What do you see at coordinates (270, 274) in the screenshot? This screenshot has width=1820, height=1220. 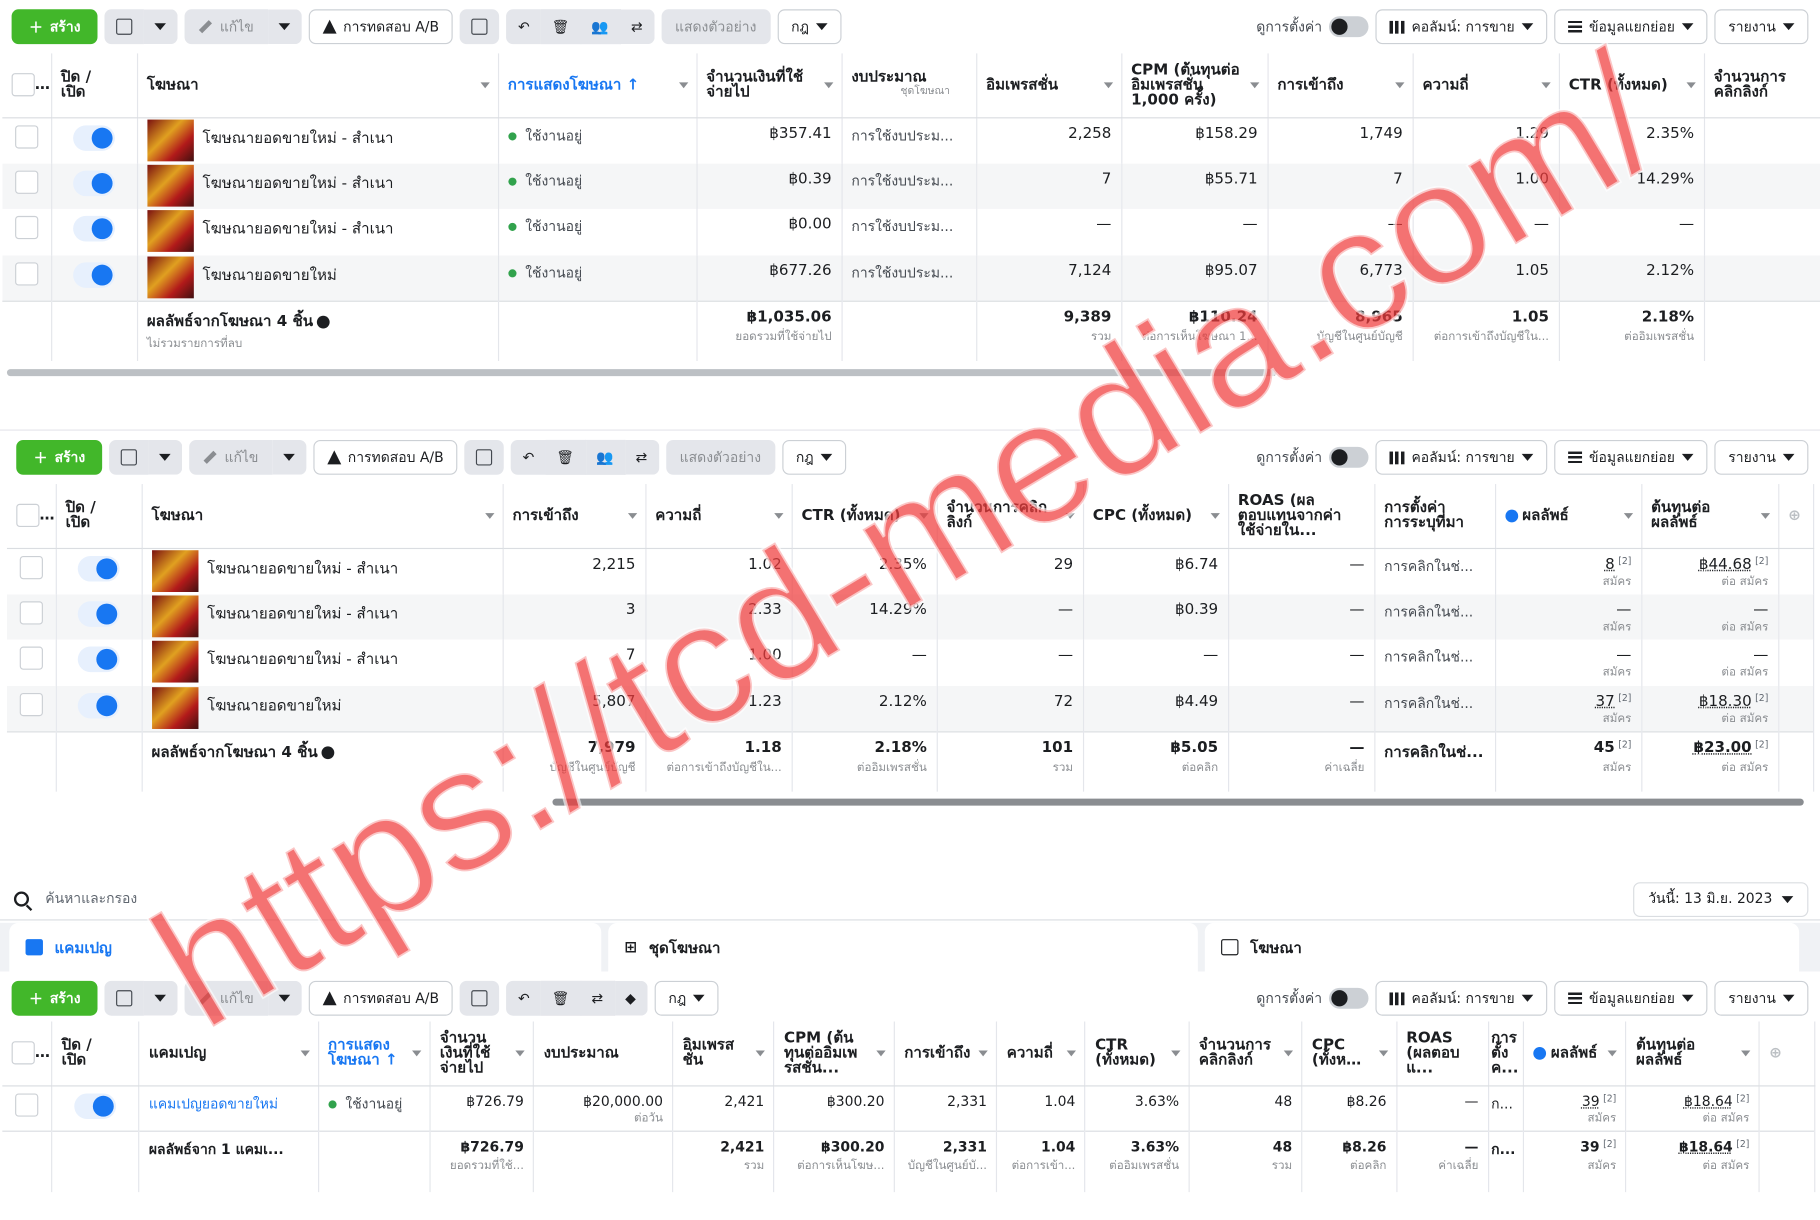 I see `ad-name: โฆษณายอดขายใหม่` at bounding box center [270, 274].